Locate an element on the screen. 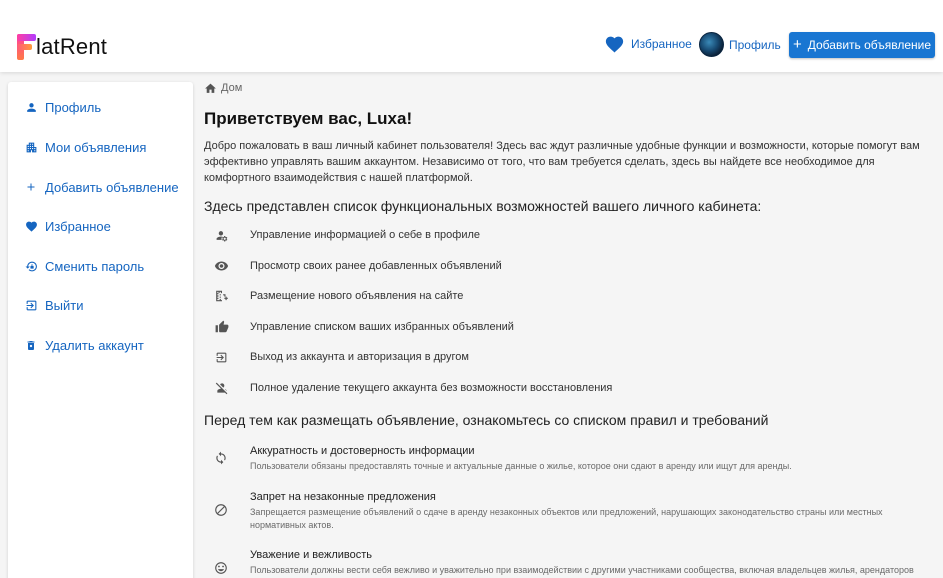  rule-title: Запрет на незаконные предложения is located at coordinates (343, 497).